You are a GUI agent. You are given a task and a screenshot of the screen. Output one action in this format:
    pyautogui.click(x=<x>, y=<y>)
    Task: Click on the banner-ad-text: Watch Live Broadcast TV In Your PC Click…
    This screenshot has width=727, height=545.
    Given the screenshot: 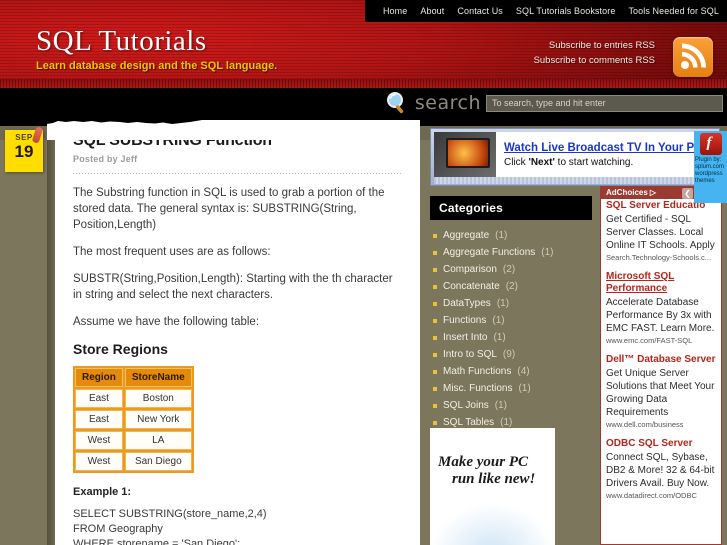 What is the action you would take?
    pyautogui.click(x=599, y=155)
    